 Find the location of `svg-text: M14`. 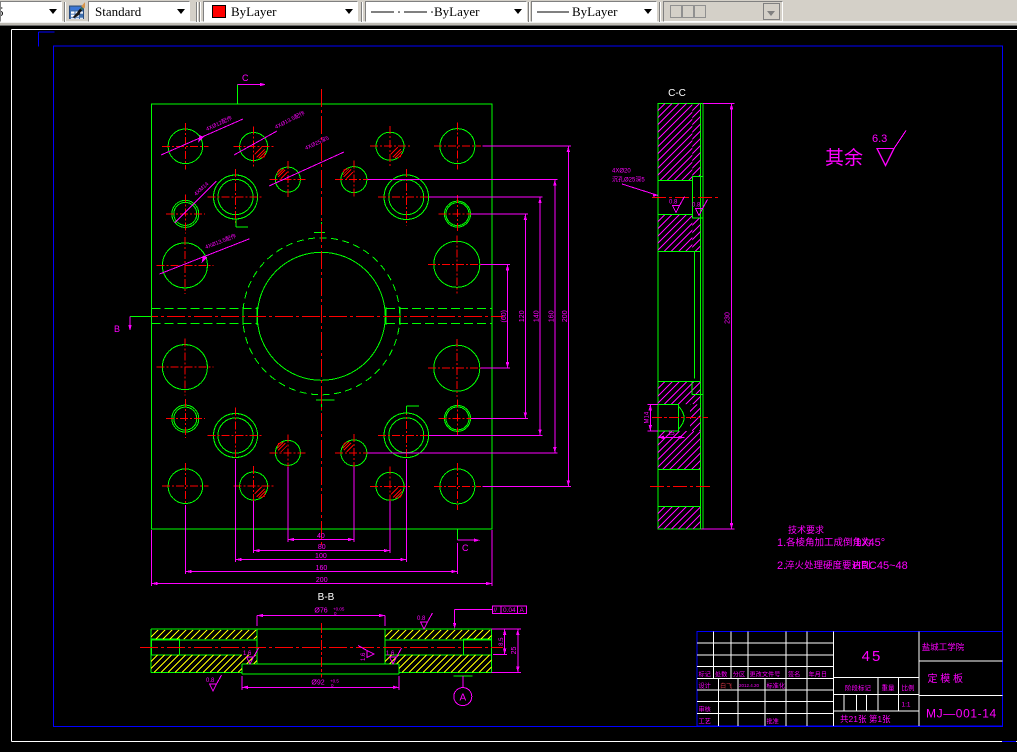

svg-text: M14 is located at coordinates (648, 417).